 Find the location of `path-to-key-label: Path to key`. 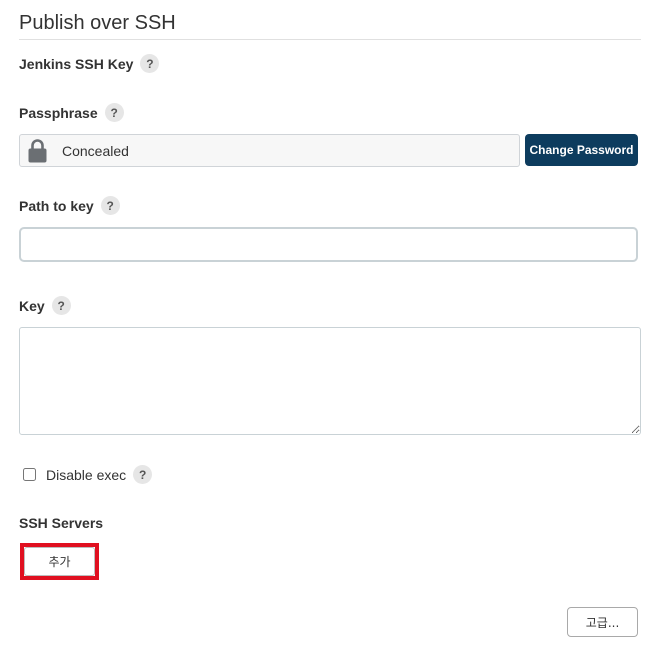

path-to-key-label: Path to key is located at coordinates (56, 205).